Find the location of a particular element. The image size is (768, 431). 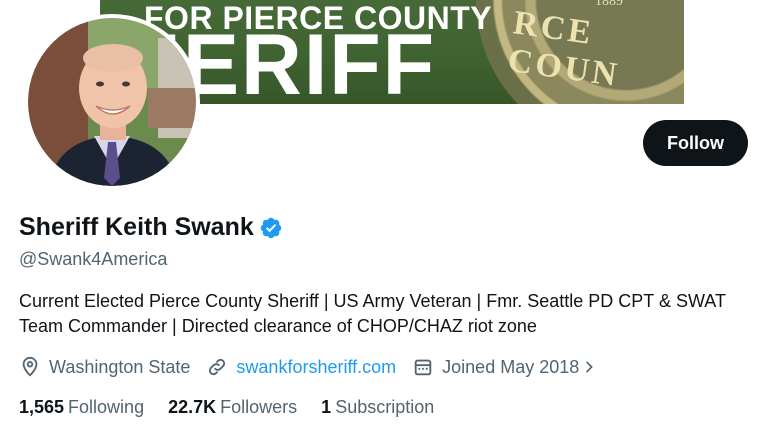

link-icon is located at coordinates (217, 367).